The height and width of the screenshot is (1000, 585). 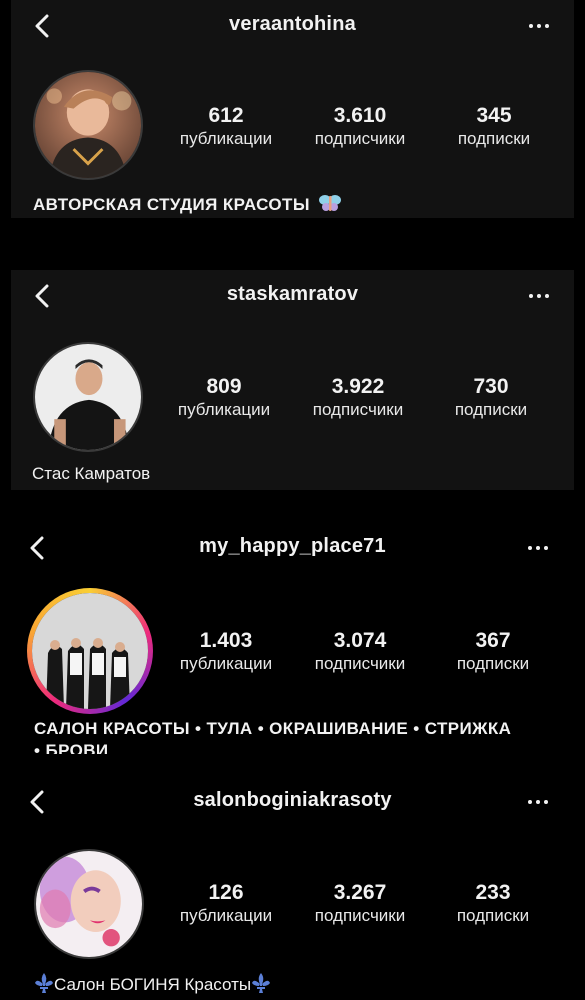 What do you see at coordinates (71, 747) in the screenshot?
I see `profile-bio-overflow: • БРОВИ` at bounding box center [71, 747].